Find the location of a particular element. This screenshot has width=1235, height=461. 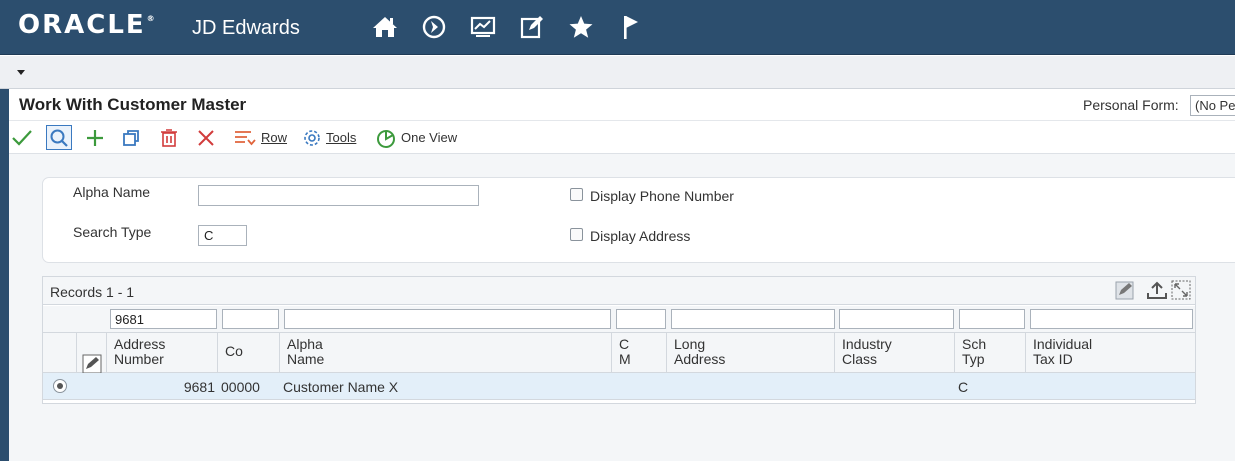

one-view-button: One View is located at coordinates (416, 137).